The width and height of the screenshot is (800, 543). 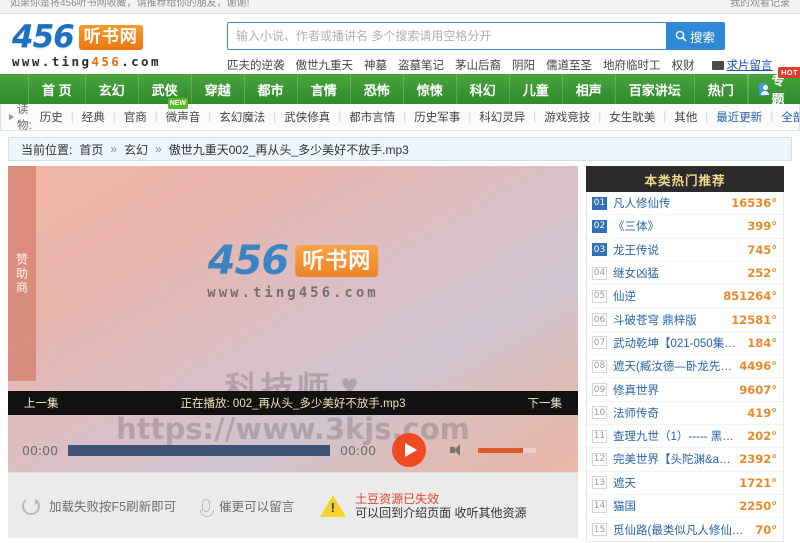 I want to click on nav-item-baijiajiangtan: 百家讲坛, so click(x=655, y=89).